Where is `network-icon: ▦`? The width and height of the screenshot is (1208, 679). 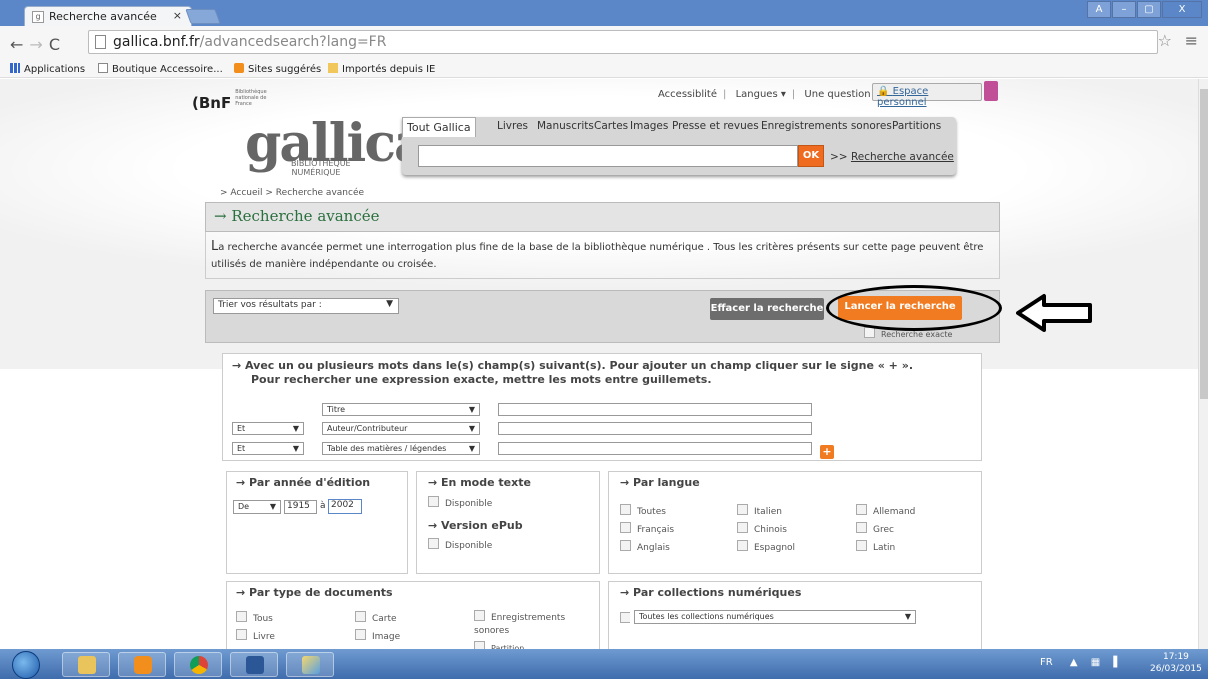 network-icon: ▦ is located at coordinates (1095, 662).